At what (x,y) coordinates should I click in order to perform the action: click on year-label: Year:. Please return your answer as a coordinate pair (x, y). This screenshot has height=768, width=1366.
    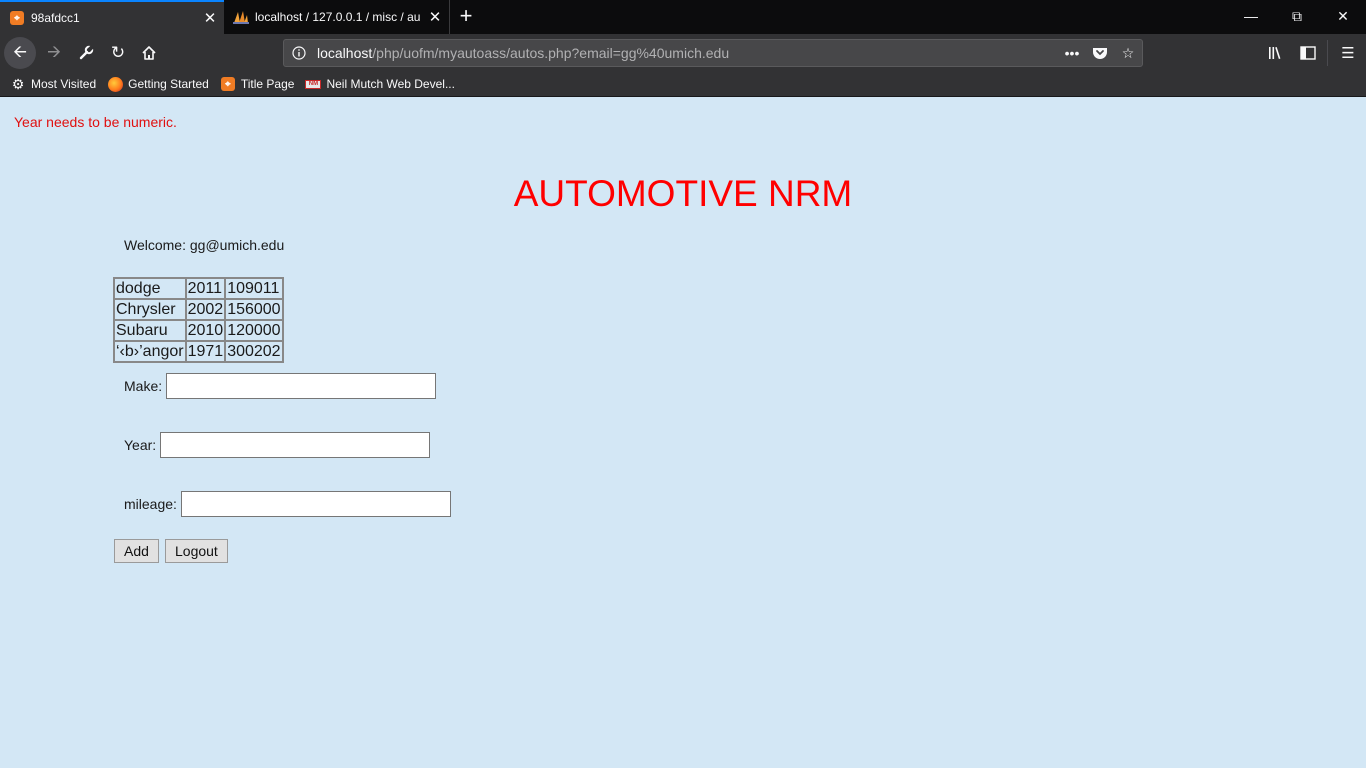
    Looking at the image, I should click on (140, 445).